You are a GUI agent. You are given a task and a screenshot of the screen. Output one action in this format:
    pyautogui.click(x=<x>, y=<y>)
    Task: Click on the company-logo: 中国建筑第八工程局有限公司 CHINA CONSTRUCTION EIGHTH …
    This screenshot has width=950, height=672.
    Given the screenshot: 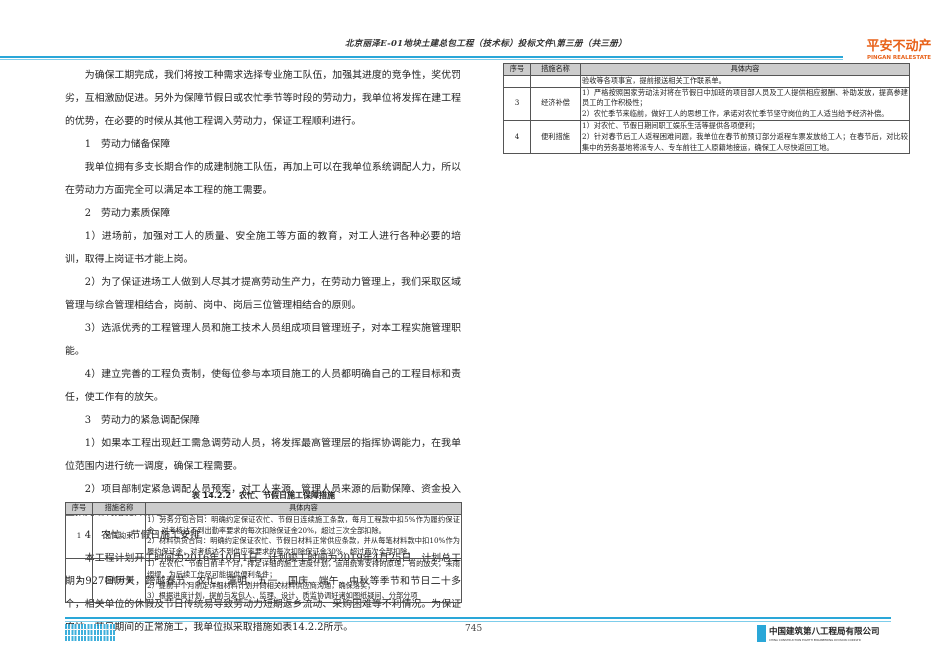 What is the action you would take?
    pyautogui.click(x=818, y=633)
    